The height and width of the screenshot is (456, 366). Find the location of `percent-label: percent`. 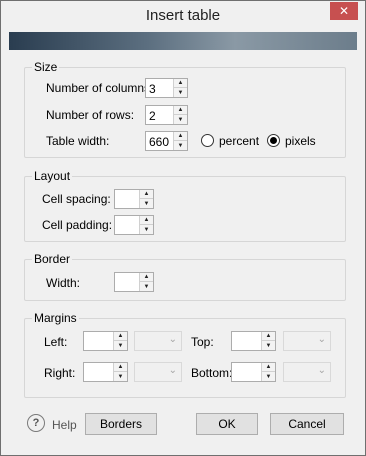

percent-label: percent is located at coordinates (239, 141).